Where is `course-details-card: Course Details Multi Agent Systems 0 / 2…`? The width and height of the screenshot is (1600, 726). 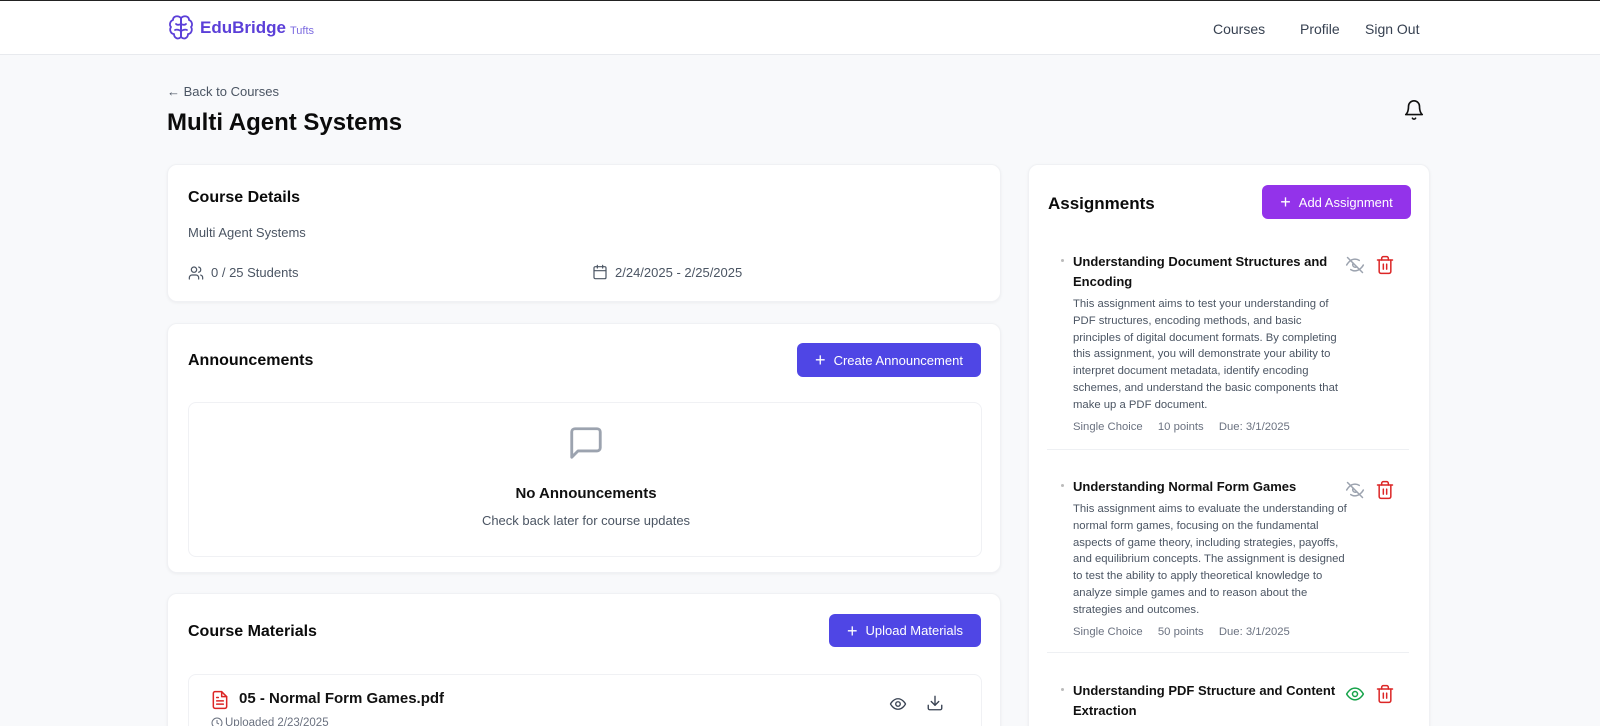 course-details-card: Course Details Multi Agent Systems 0 / 2… is located at coordinates (584, 233).